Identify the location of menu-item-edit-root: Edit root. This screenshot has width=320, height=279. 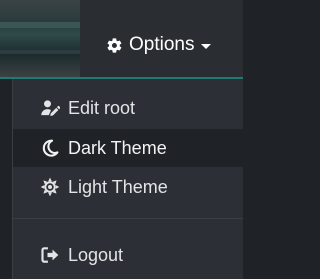
(128, 108).